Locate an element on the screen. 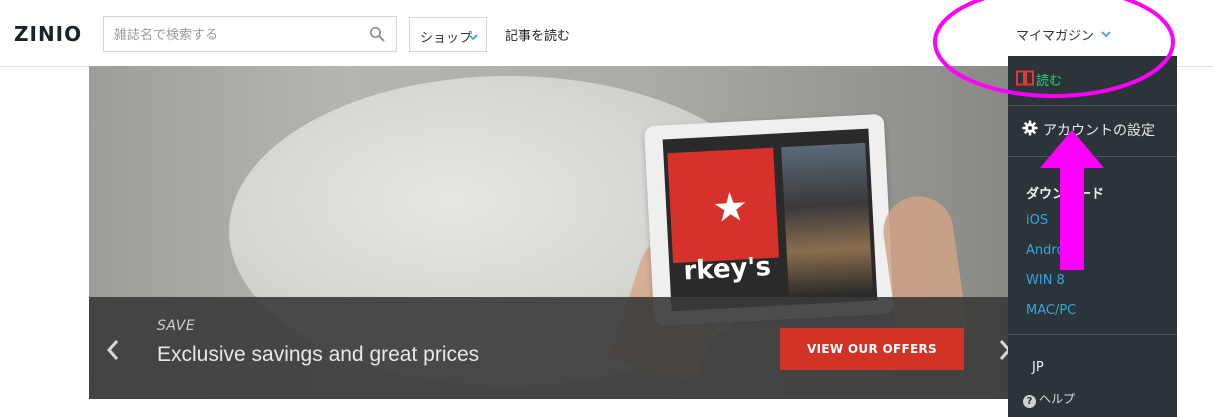 This screenshot has height=417, width=1213. previous-slide-button is located at coordinates (113, 351).